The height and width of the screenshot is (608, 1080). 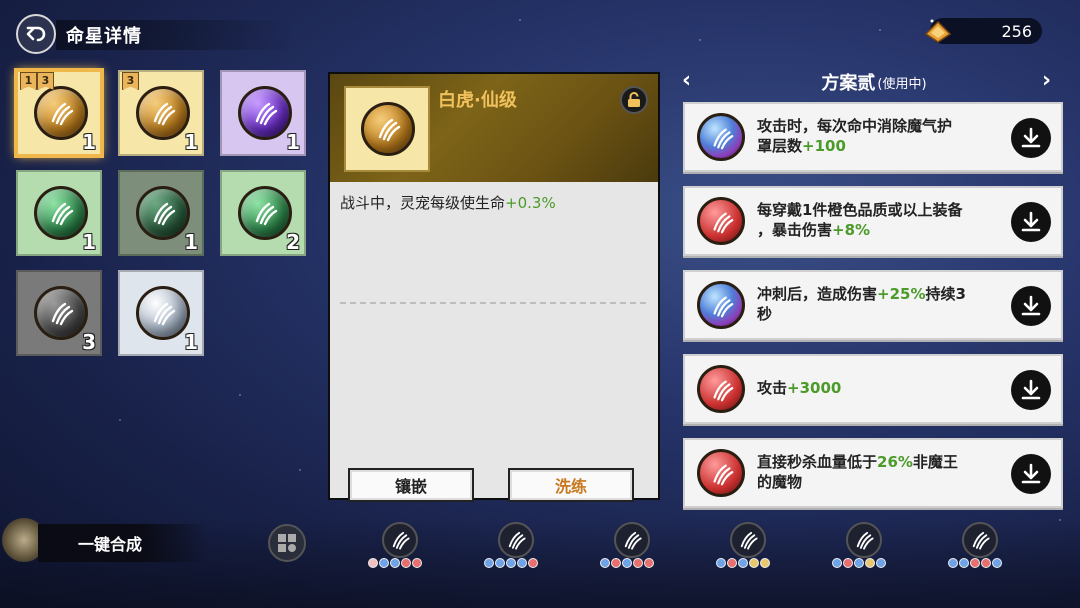 What do you see at coordinates (411, 485) in the screenshot?
I see `inlay-button: 镶嵌` at bounding box center [411, 485].